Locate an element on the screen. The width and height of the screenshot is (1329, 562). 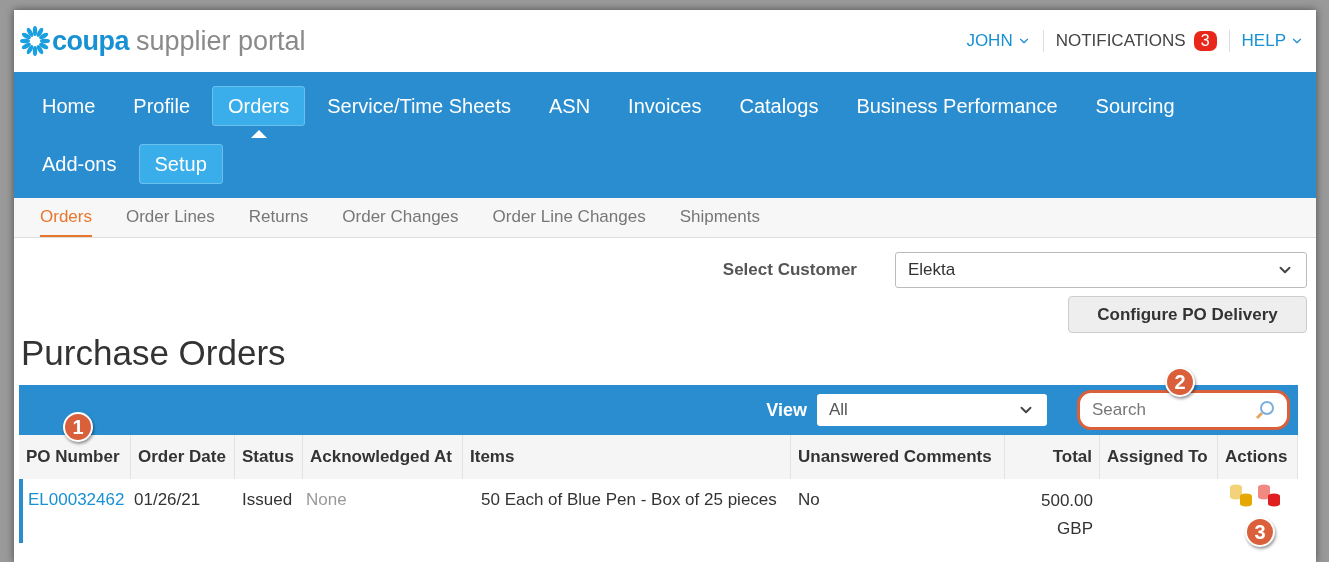
column-header: Acknowledged At is located at coordinates (383, 457).